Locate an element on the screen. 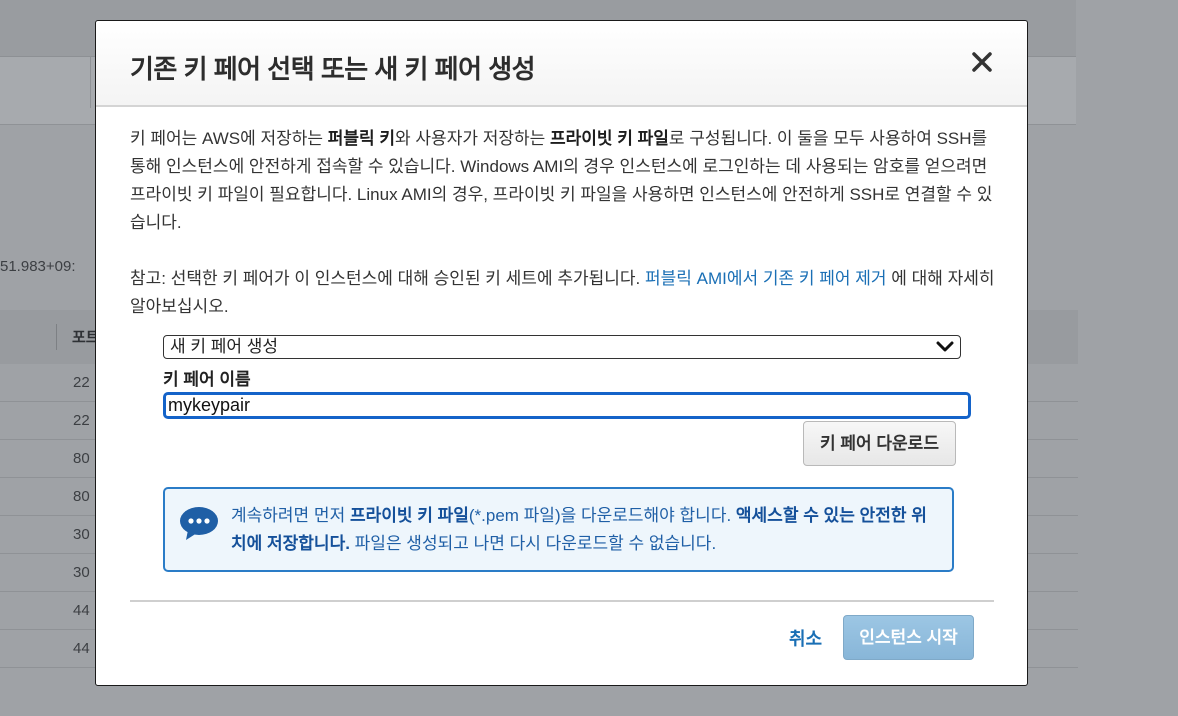 This screenshot has width=1178, height=716. footer-divider is located at coordinates (562, 601).